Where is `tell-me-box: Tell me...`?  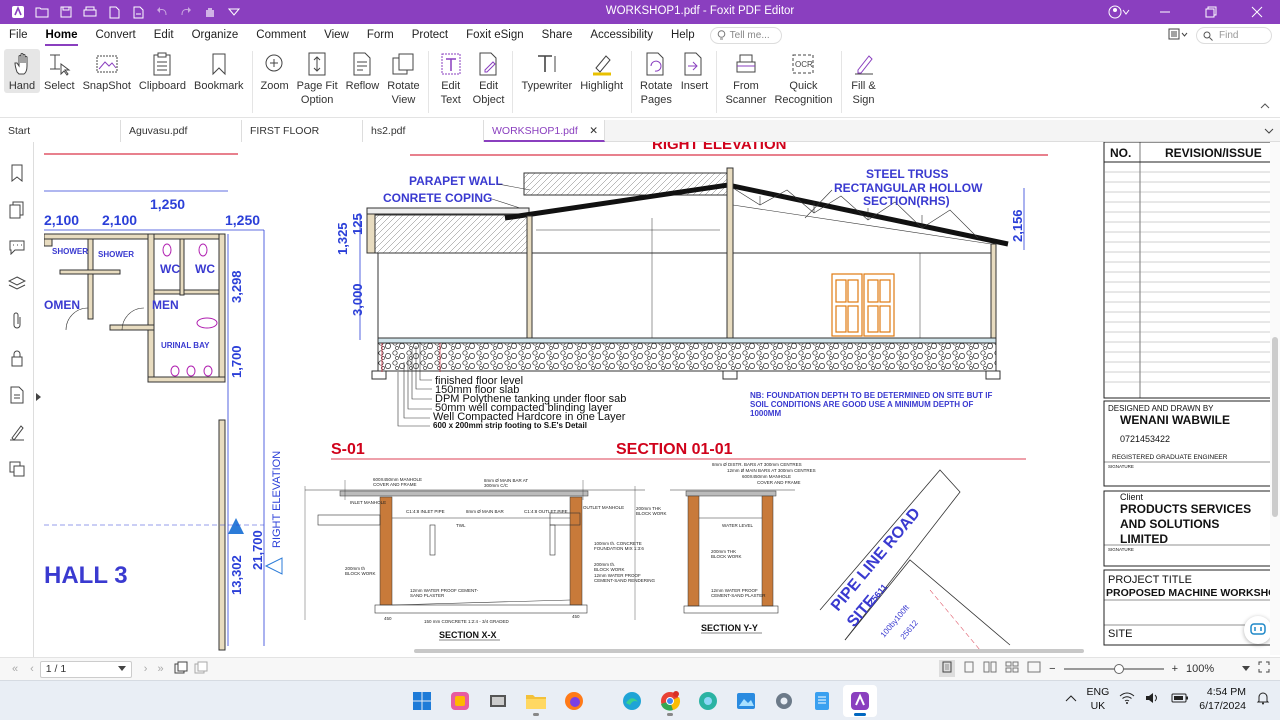 tell-me-box: Tell me... is located at coordinates (745, 35).